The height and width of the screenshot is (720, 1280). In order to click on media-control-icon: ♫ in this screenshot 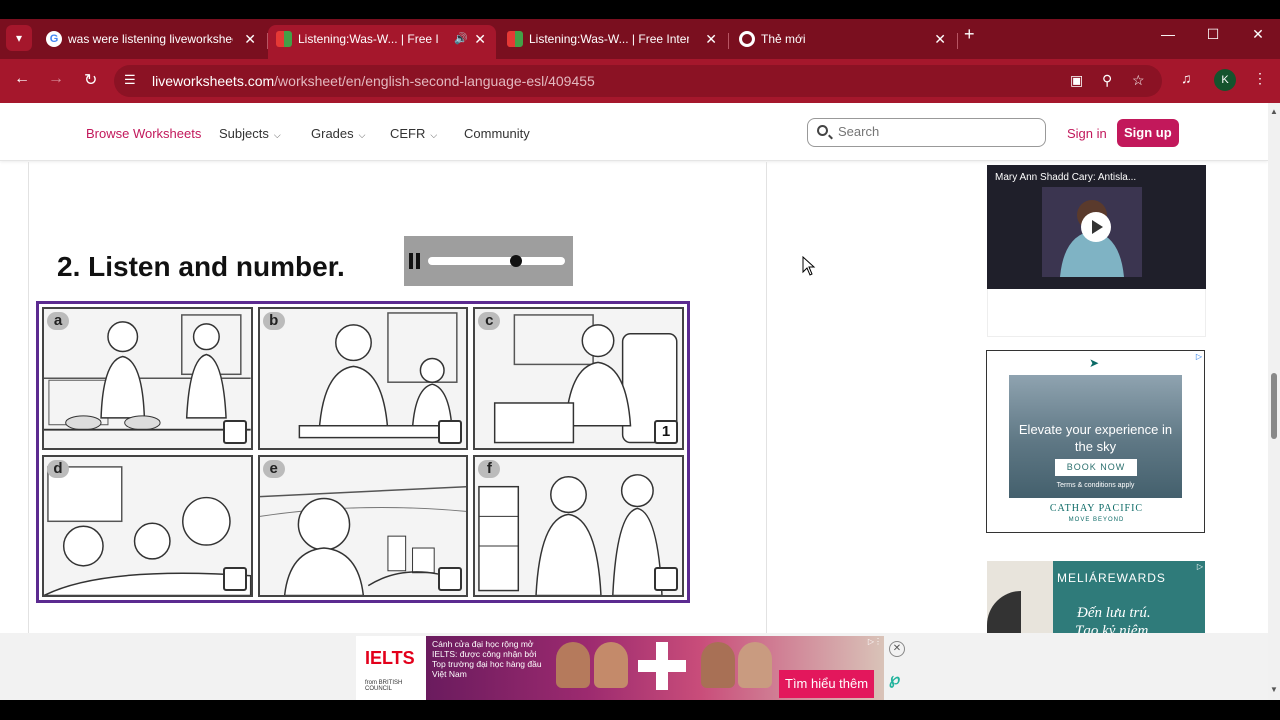, I will do `click(1186, 78)`.